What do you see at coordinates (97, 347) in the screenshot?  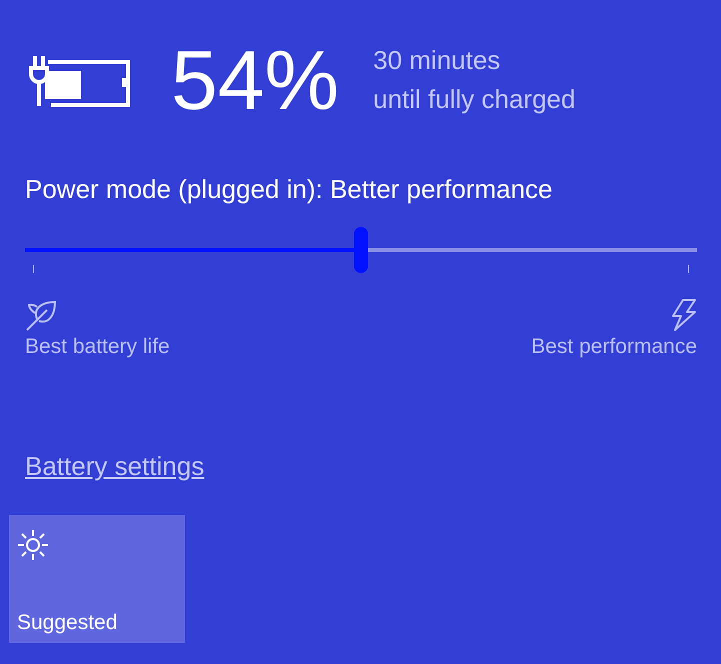 I see `slider-min-label: Best battery life` at bounding box center [97, 347].